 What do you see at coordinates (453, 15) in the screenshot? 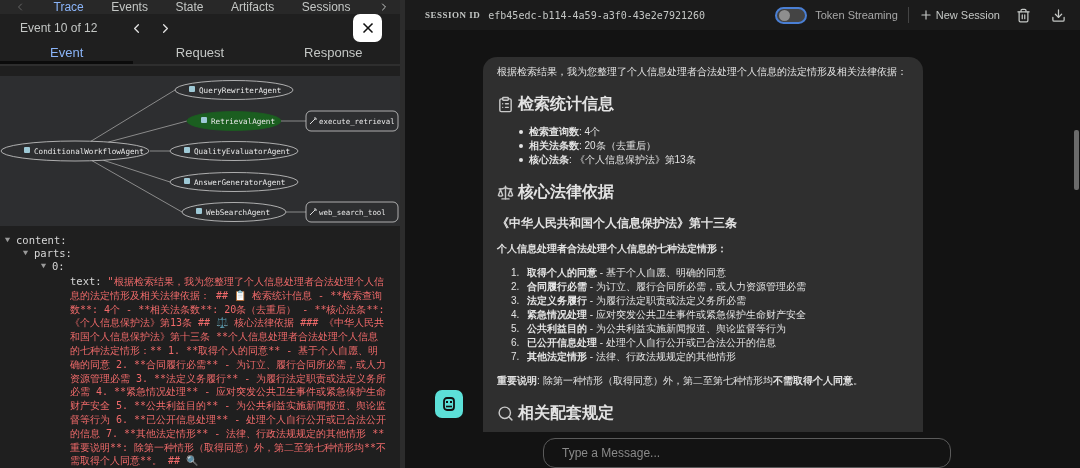
I see `session-label: SESSION ID` at bounding box center [453, 15].